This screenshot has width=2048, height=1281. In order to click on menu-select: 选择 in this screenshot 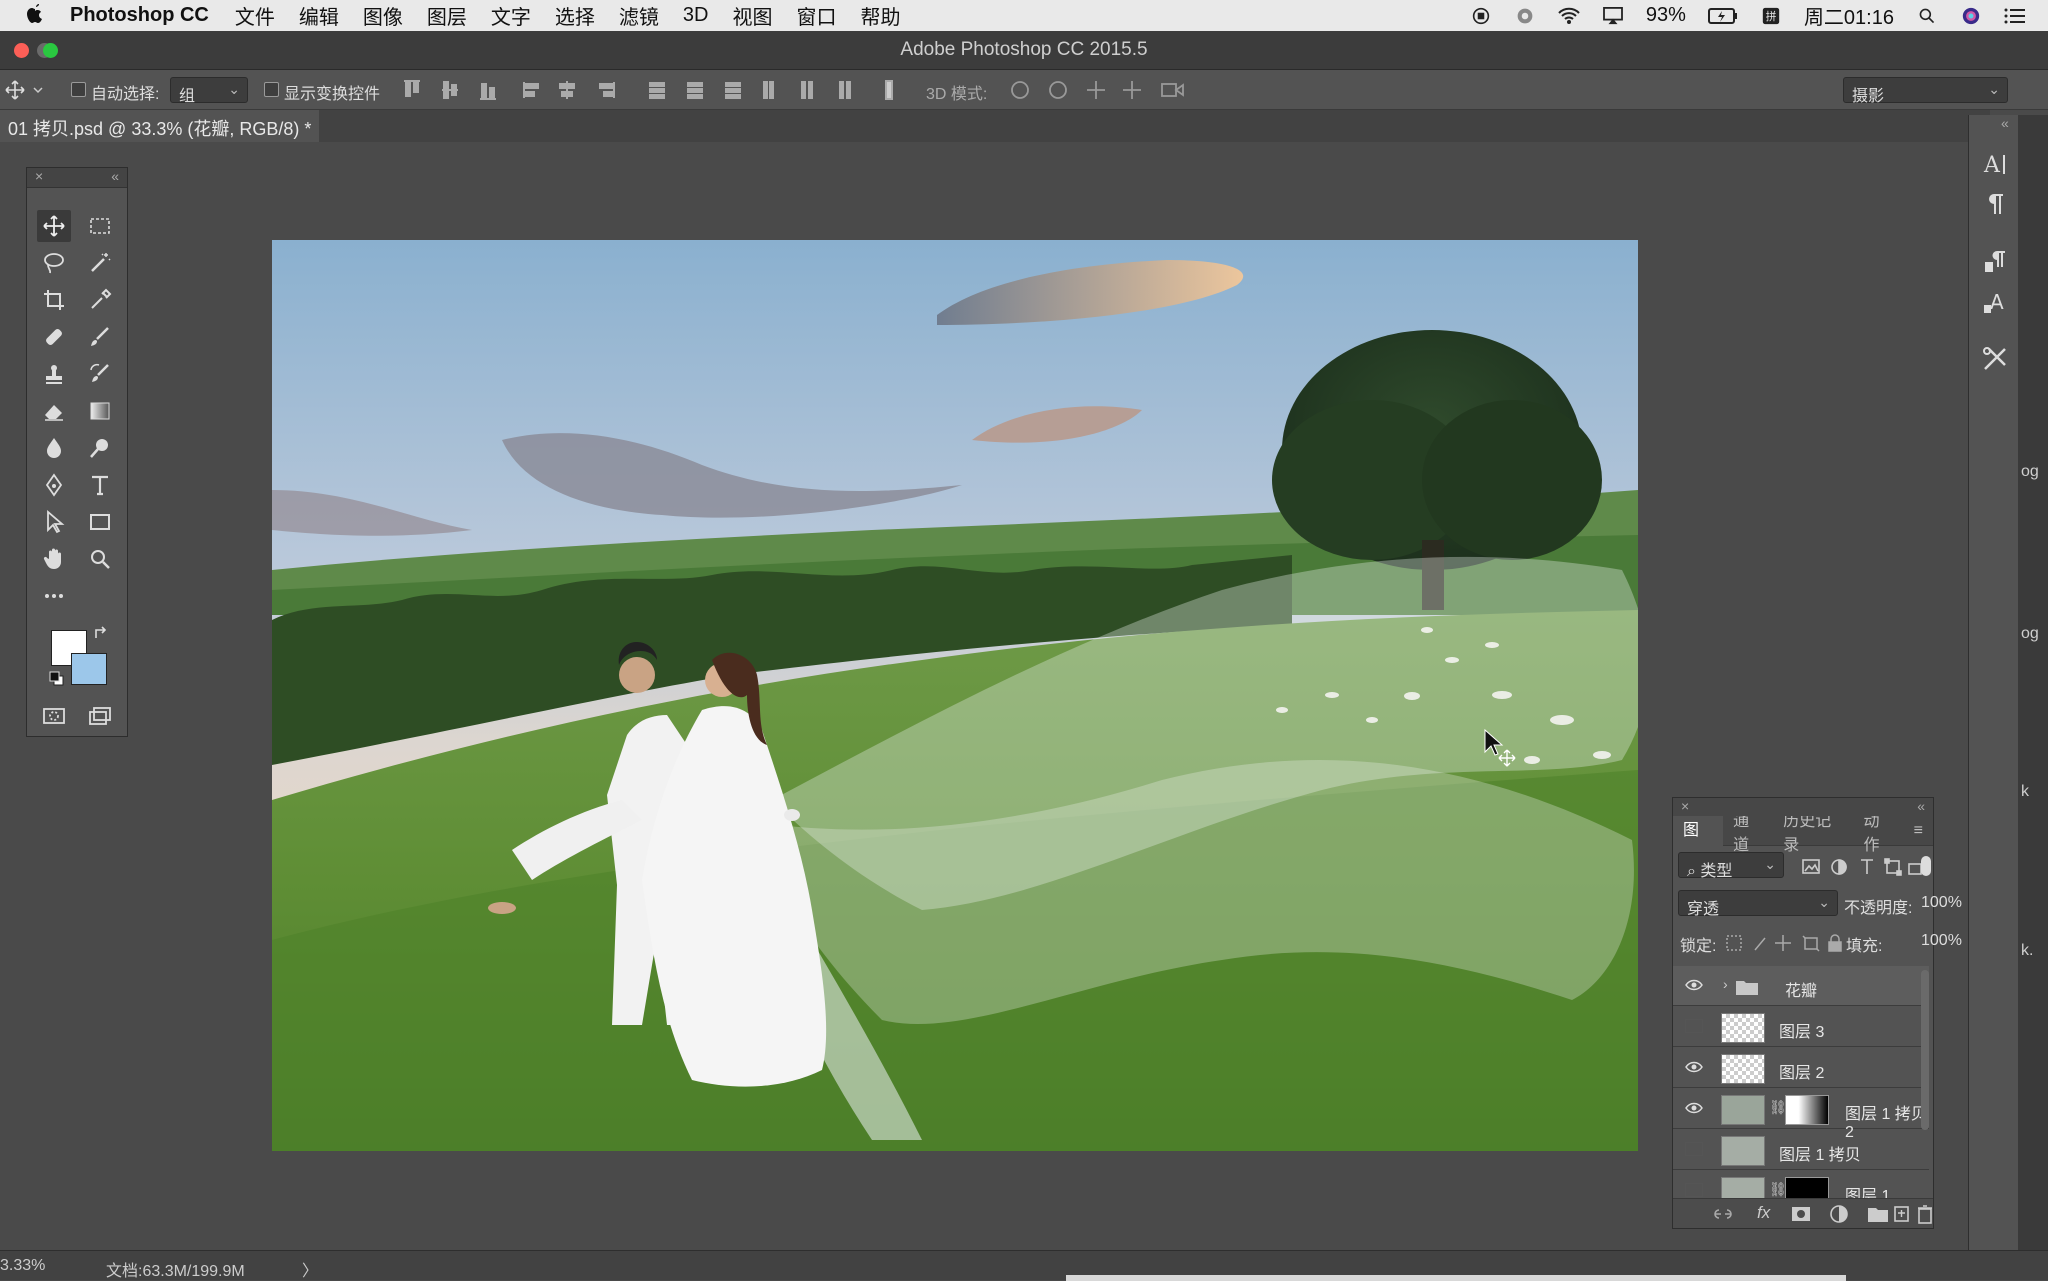, I will do `click(575, 15)`.